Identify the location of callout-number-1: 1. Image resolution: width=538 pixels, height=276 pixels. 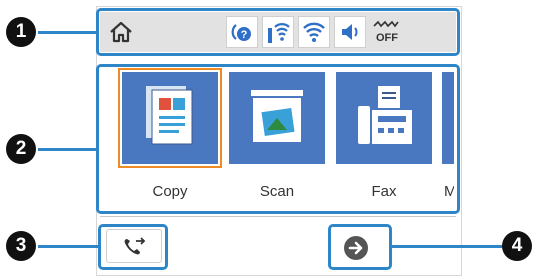
(21, 32).